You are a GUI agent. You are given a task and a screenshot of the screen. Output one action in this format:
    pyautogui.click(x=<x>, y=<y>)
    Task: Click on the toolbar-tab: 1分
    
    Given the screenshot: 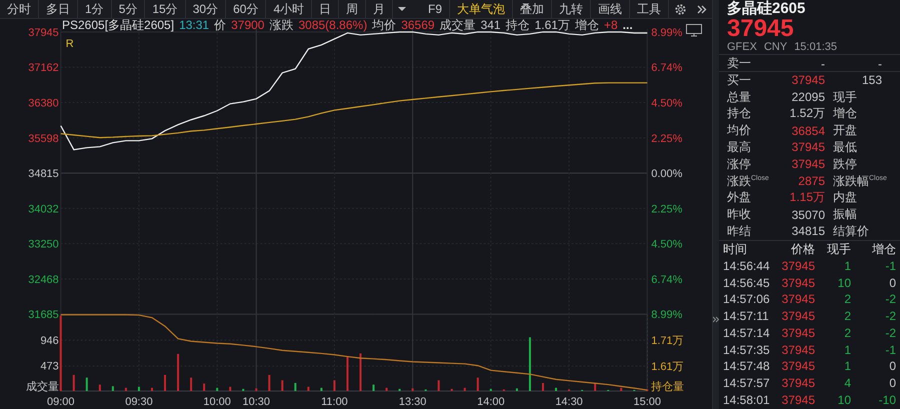 What is the action you would take?
    pyautogui.click(x=95, y=9)
    